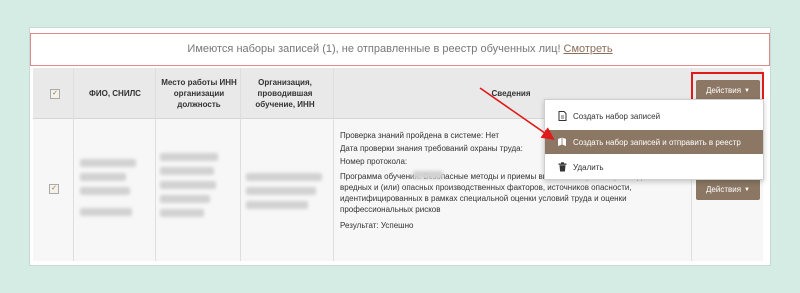 The width and height of the screenshot is (800, 293). I want to click on annotation-arrow, so click(517, 113).